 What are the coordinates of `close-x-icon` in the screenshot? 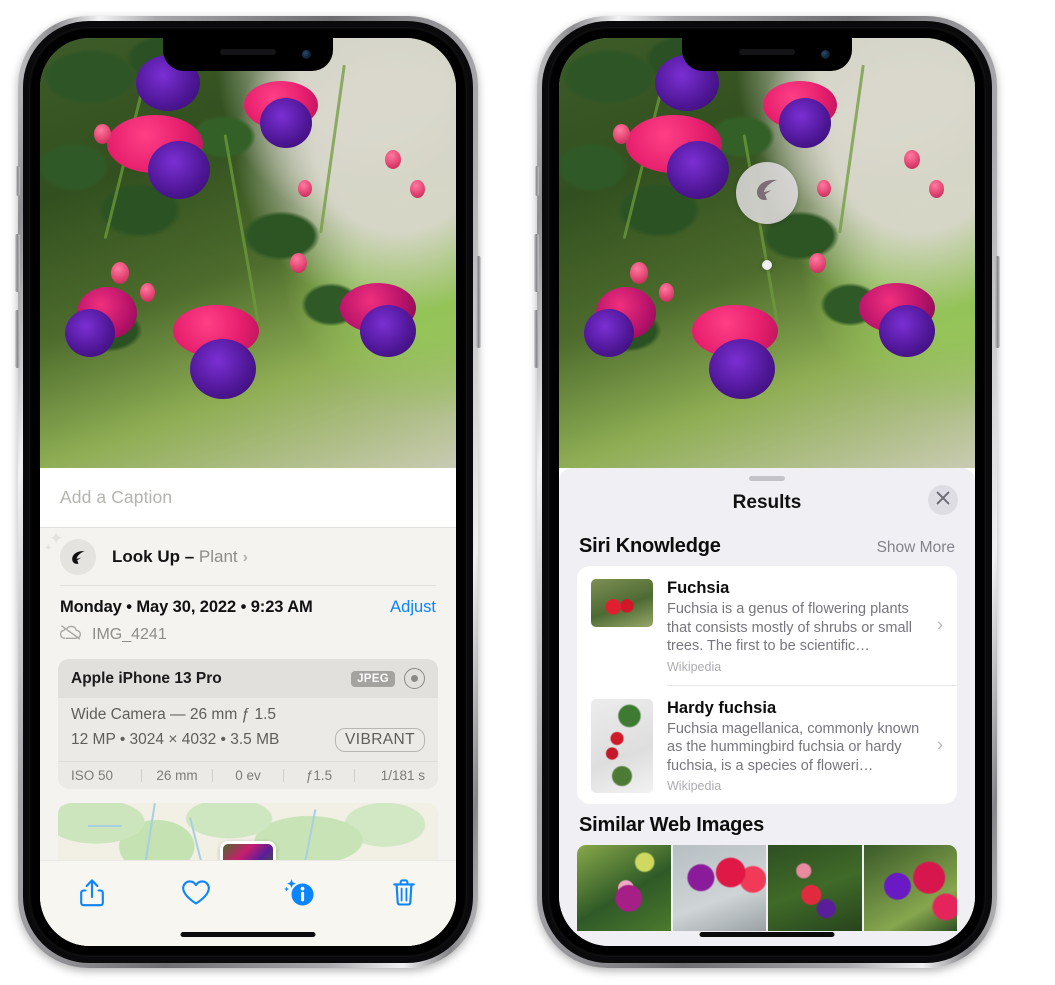 It's located at (943, 500).